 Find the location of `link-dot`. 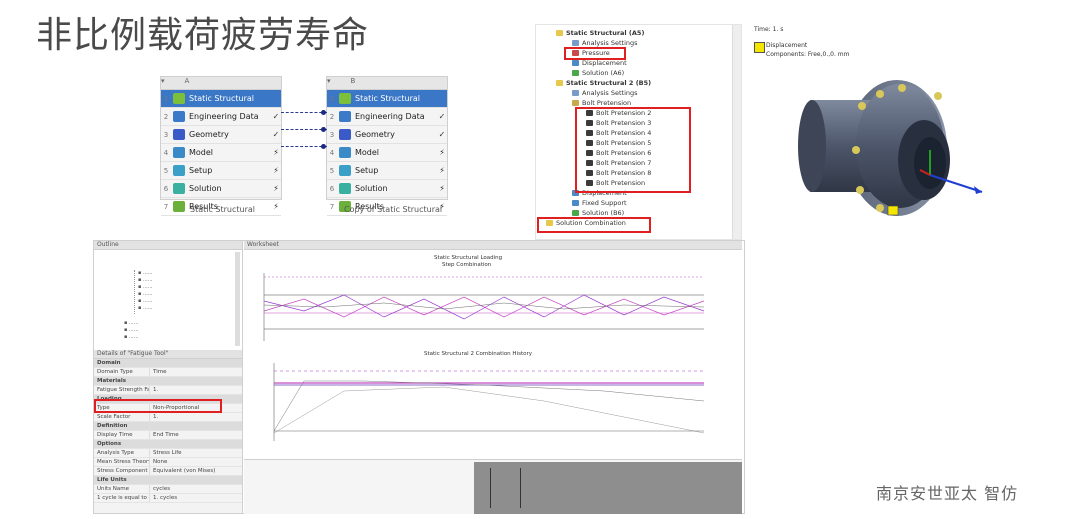

link-dot is located at coordinates (323, 112).